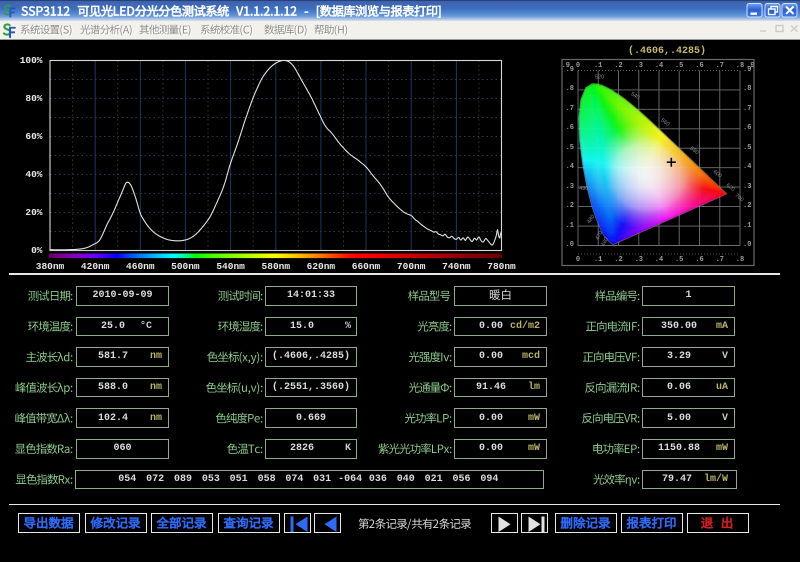 This screenshot has width=800, height=562. Describe the element at coordinates (717, 174) in the screenshot. I see `svg-text: 600` at that location.